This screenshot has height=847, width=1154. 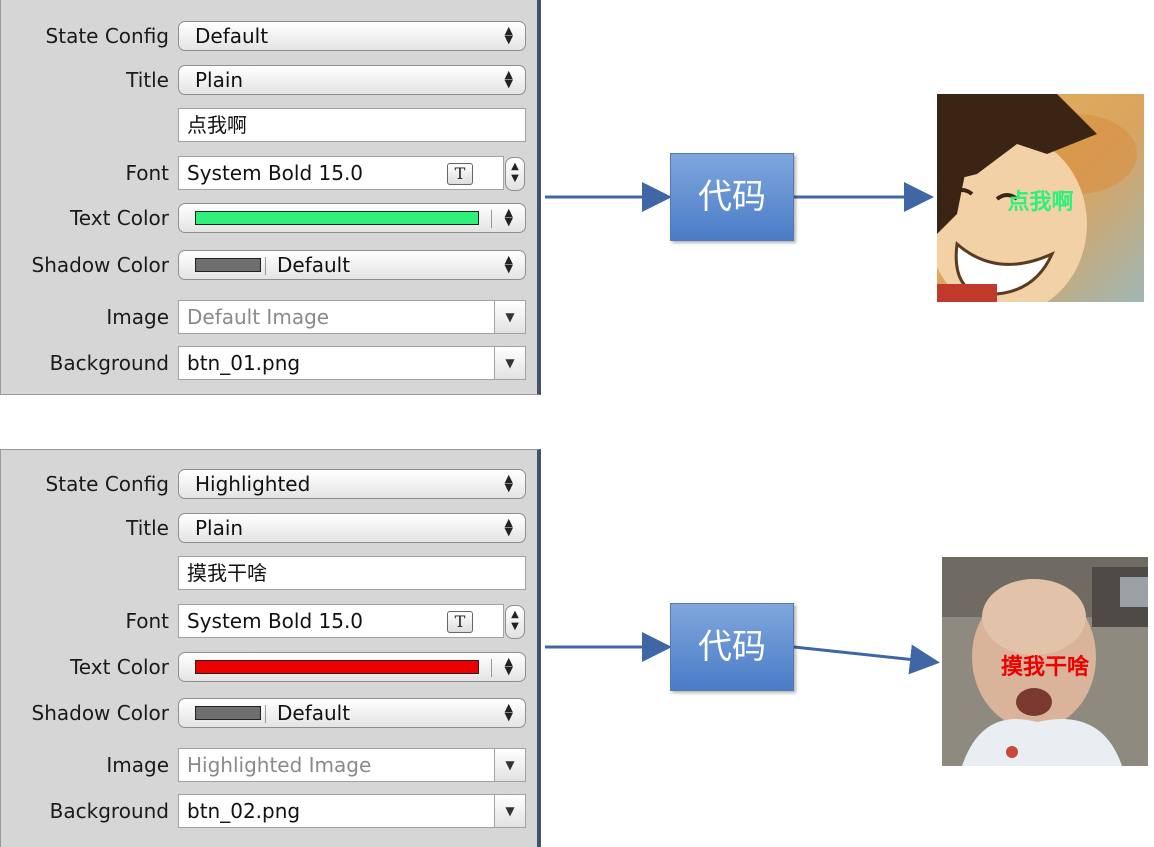 I want to click on title-text-field: 摸我干啥, so click(x=352, y=573).